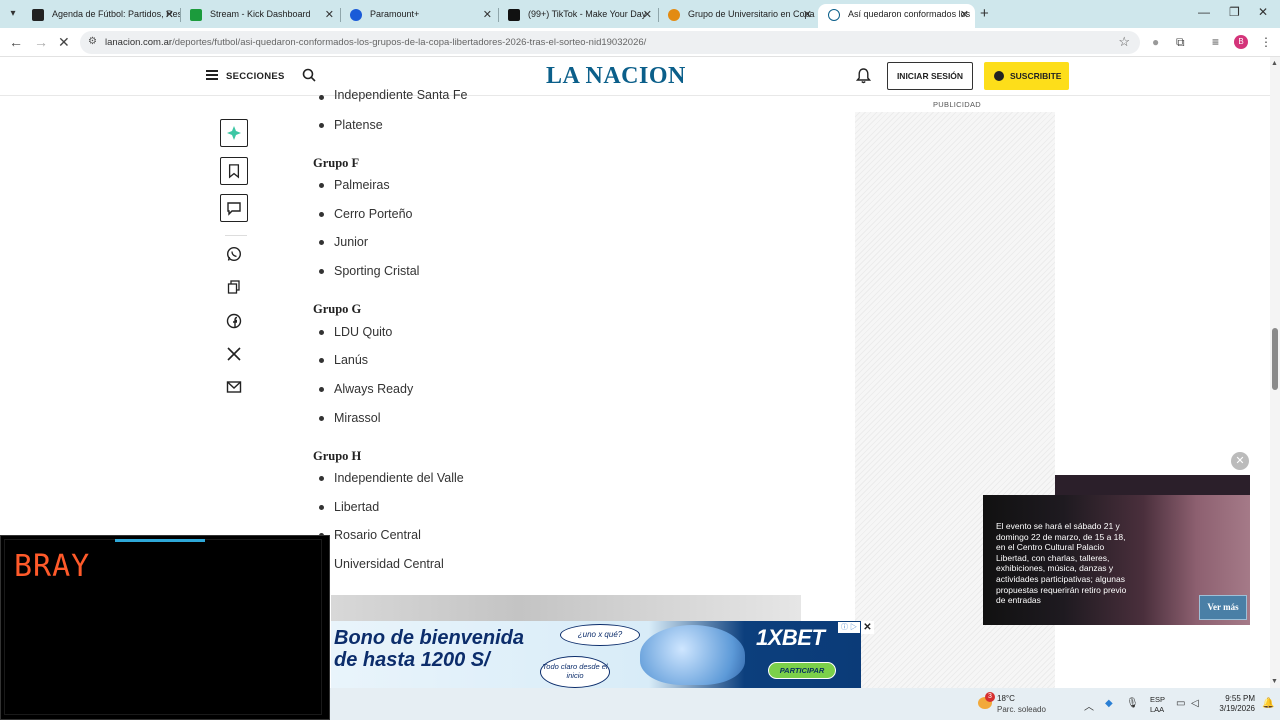  I want to click on tab-title: Así quedaron conformados los, so click(909, 14).